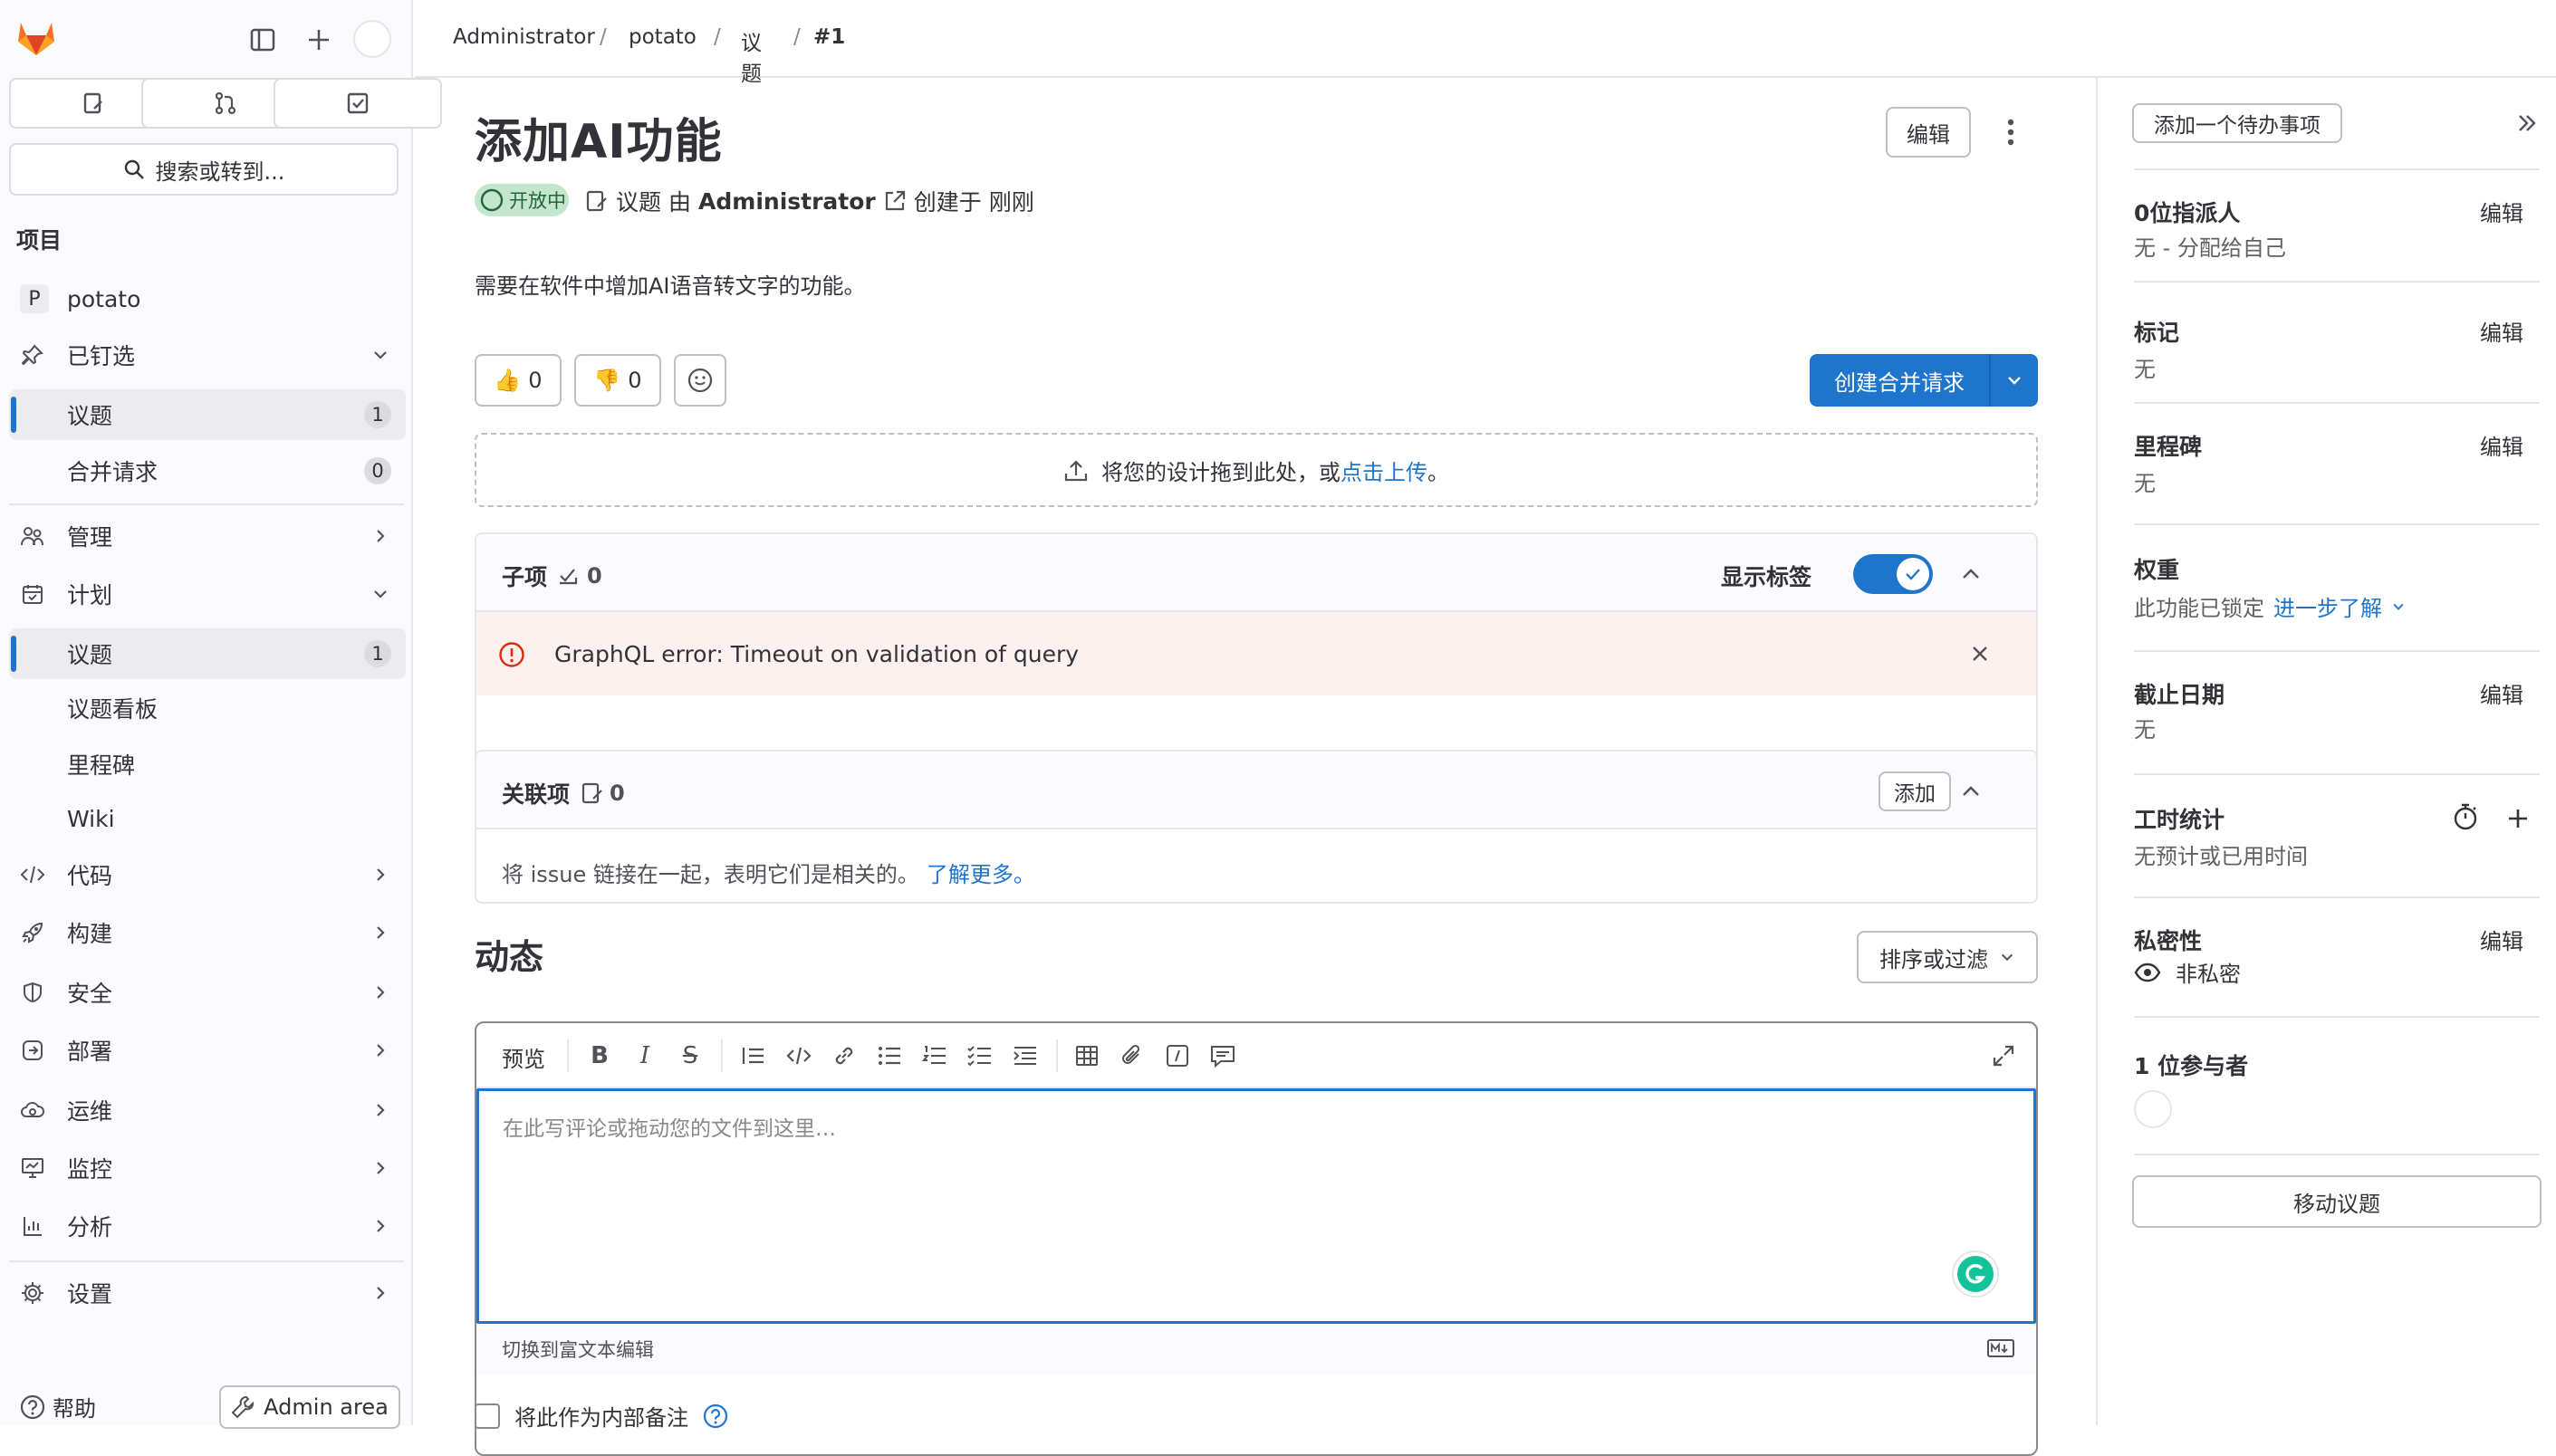  Describe the element at coordinates (2328, 606) in the screenshot. I see `weight-learn-more-link: 进一步了解` at that location.